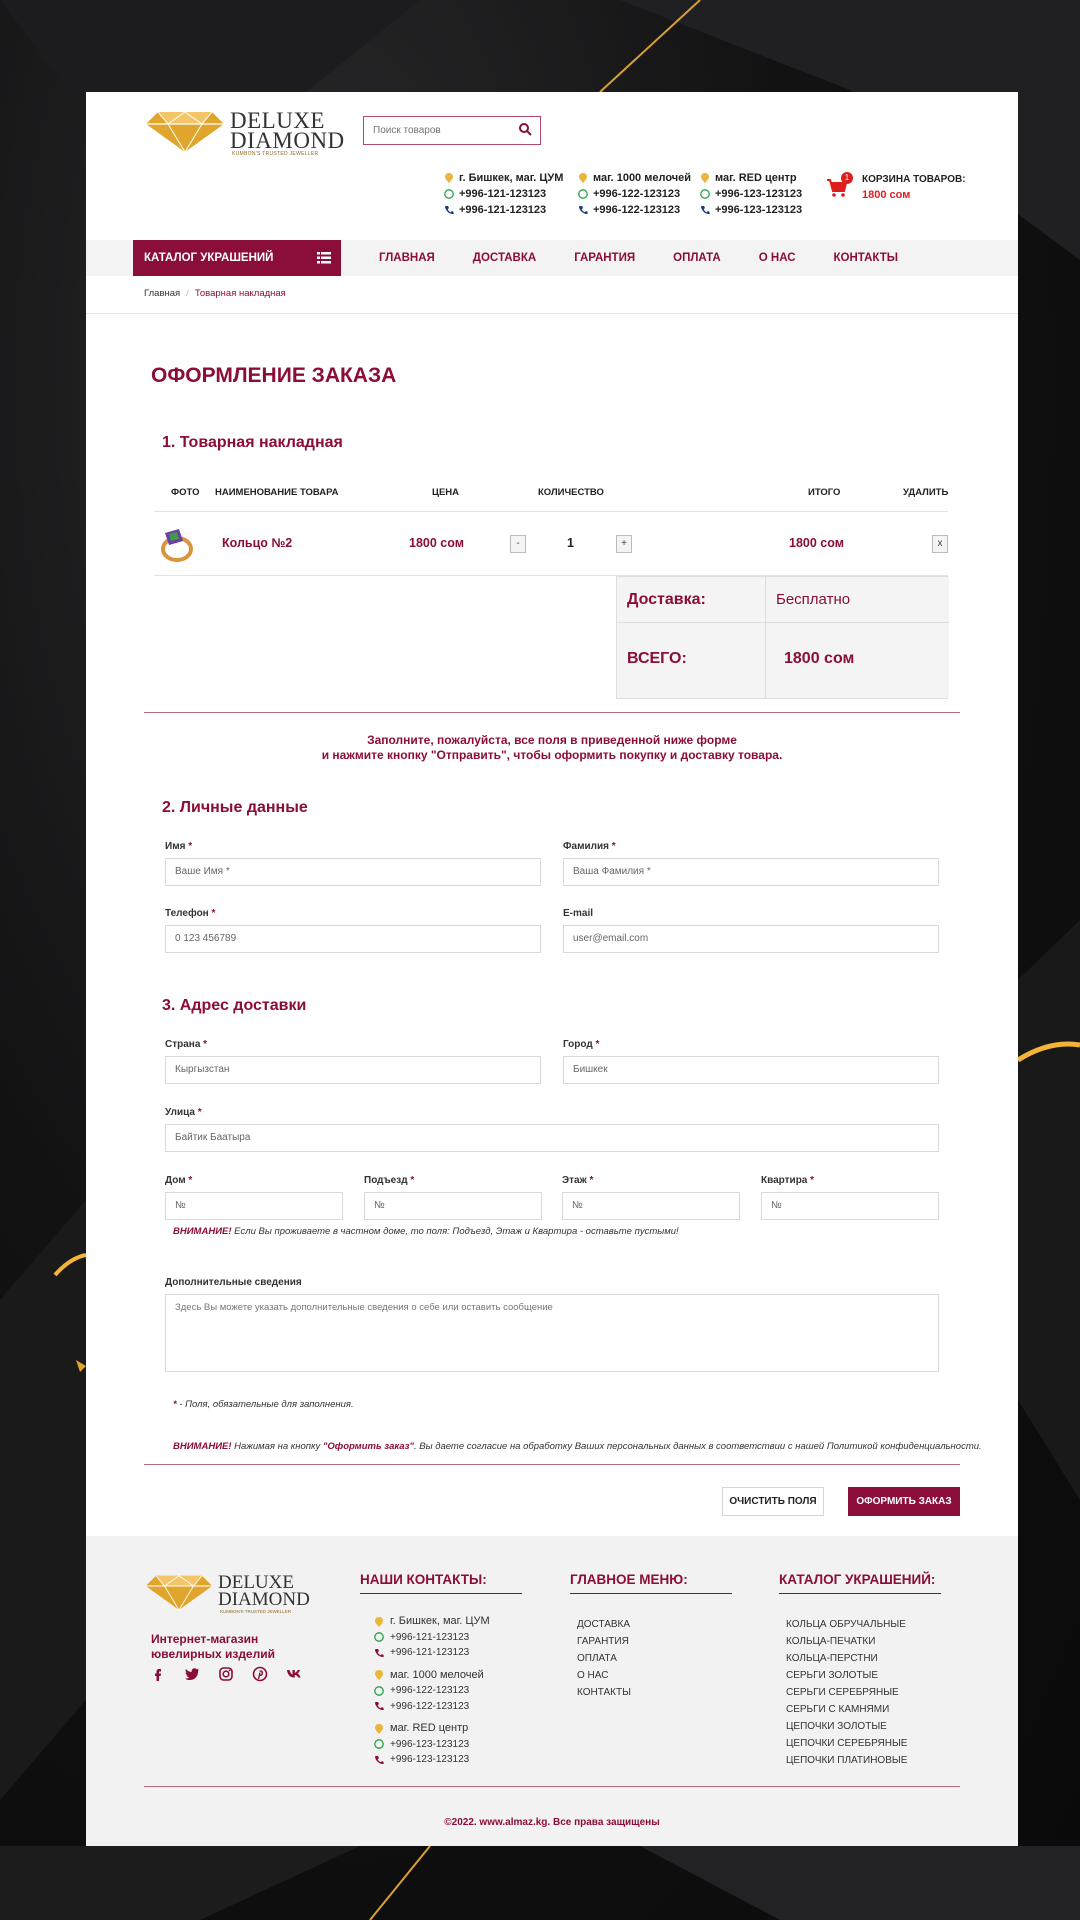 The height and width of the screenshot is (1920, 1080). I want to click on city-label-text: Город, so click(578, 1044).